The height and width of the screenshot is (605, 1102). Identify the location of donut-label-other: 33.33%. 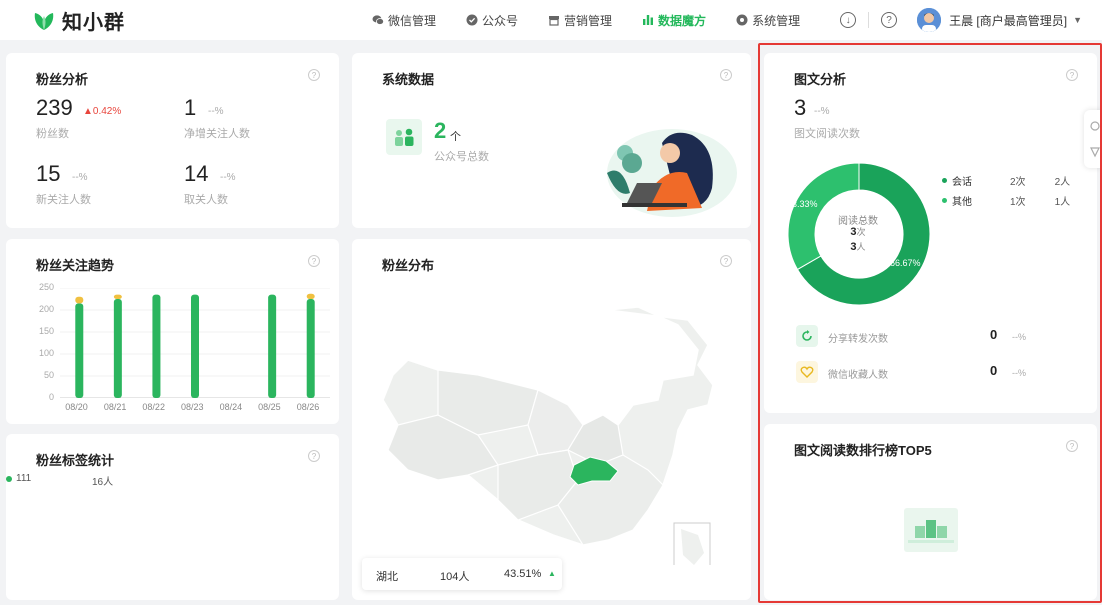
(802, 204).